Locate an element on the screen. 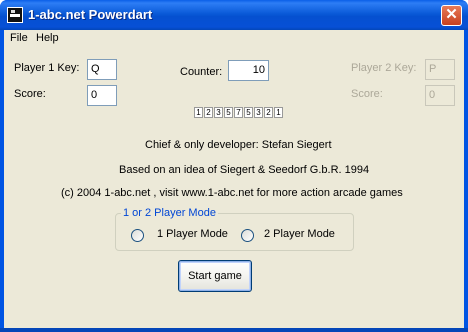 This screenshot has height=332, width=468. menu-bar: File Help is located at coordinates (234, 39).